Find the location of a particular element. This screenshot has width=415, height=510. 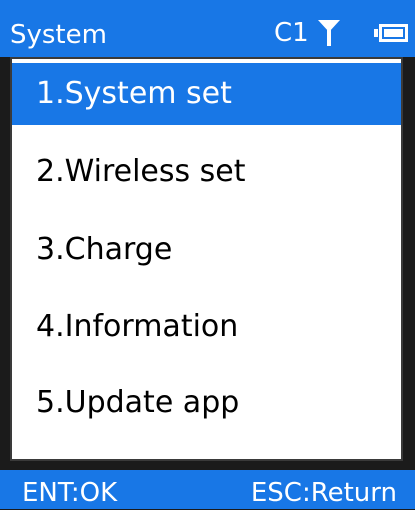

page-title: System is located at coordinates (58, 35).